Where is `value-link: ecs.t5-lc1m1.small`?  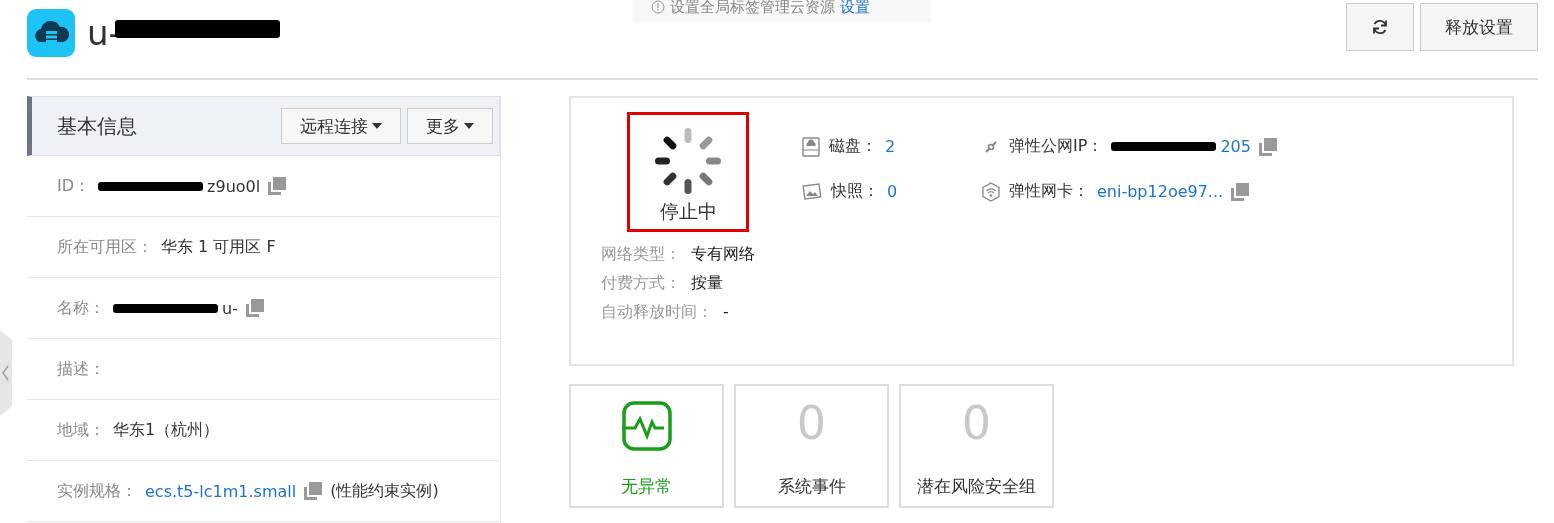 value-link: ecs.t5-lc1m1.small is located at coordinates (221, 491).